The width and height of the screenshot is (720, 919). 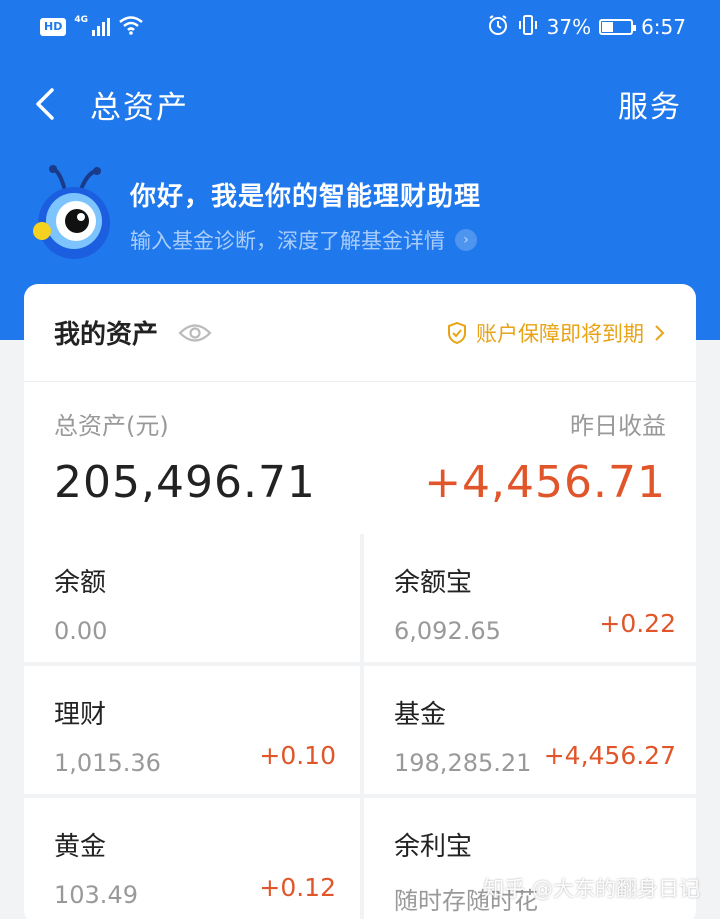 What do you see at coordinates (360, 104) in the screenshot?
I see `nav-bar: 总资产 服务` at bounding box center [360, 104].